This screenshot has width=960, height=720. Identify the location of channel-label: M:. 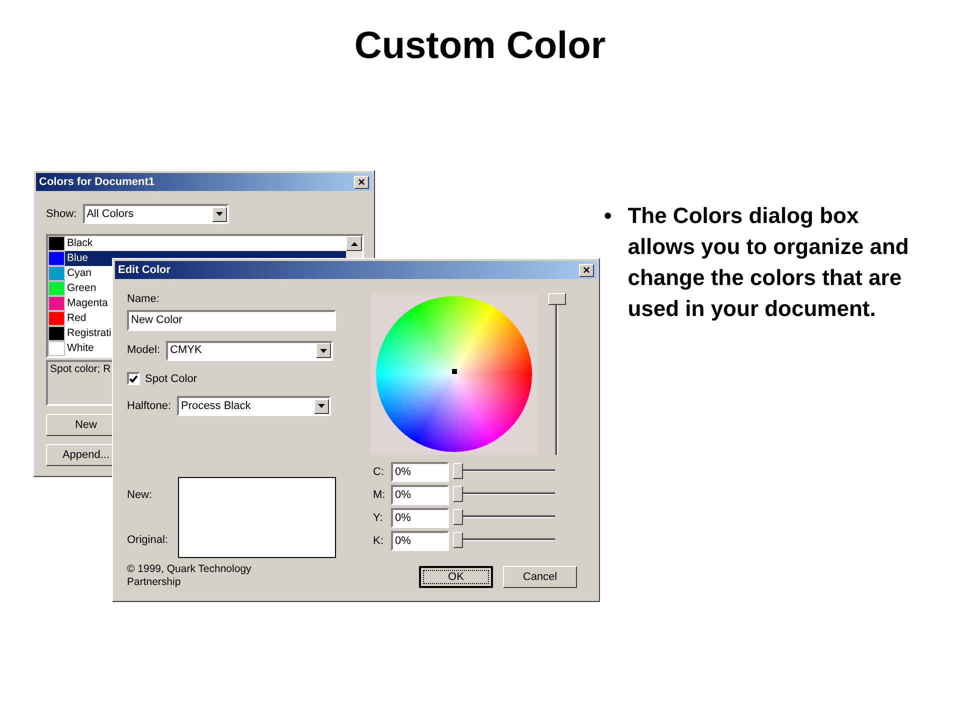
(379, 495).